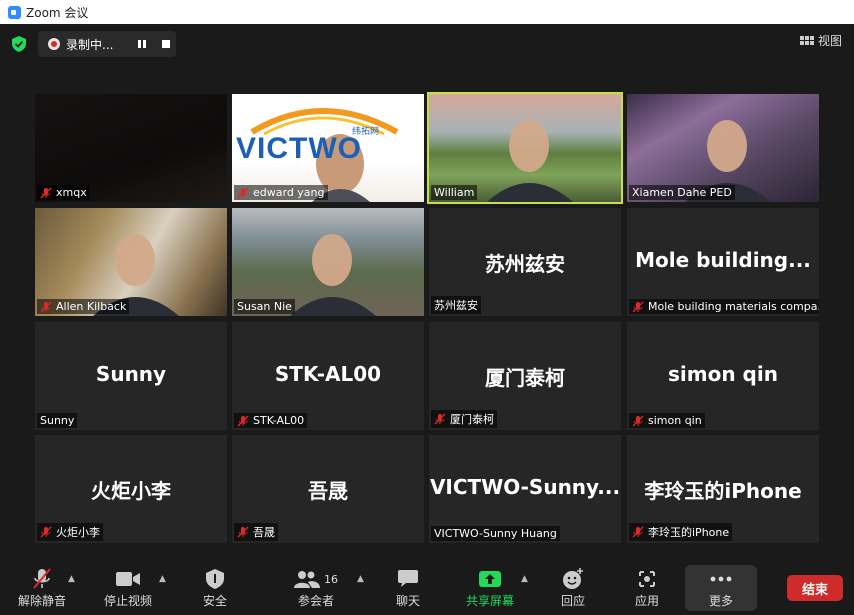 The height and width of the screenshot is (615, 854). Describe the element at coordinates (264, 532) in the screenshot. I see `participant-name: 吾晟` at that location.